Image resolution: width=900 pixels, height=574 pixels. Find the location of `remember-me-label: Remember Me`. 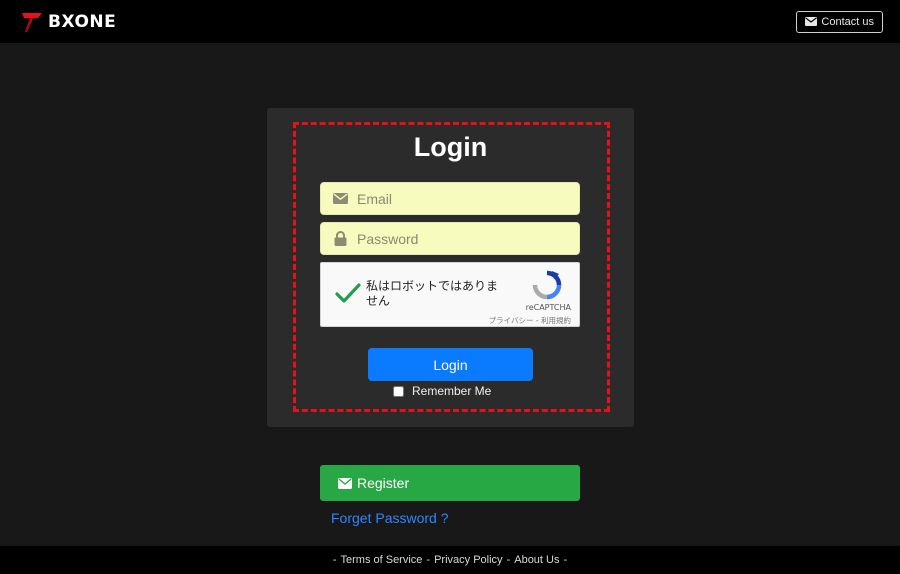

remember-me-label: Remember Me is located at coordinates (452, 391).